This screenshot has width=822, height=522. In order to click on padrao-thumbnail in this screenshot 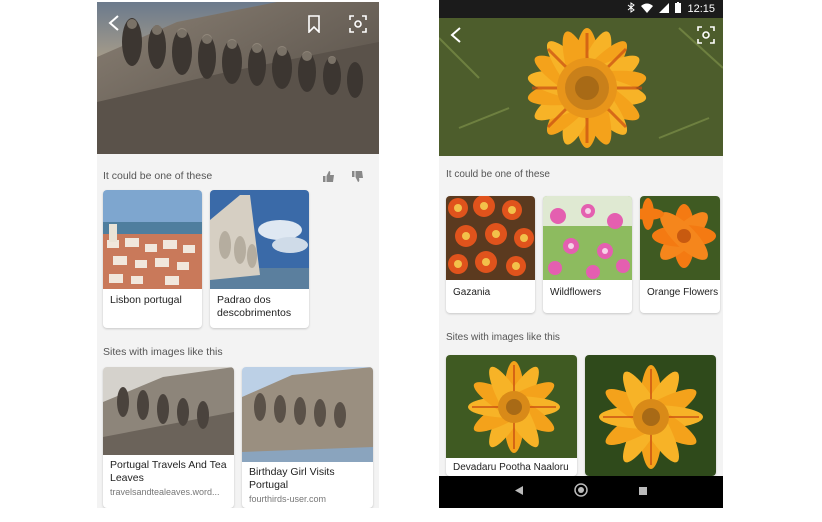, I will do `click(259, 239)`.